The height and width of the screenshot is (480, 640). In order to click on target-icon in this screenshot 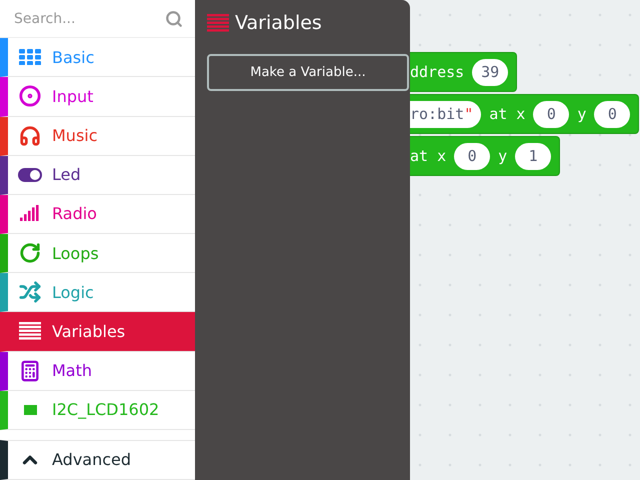, I will do `click(30, 96)`.